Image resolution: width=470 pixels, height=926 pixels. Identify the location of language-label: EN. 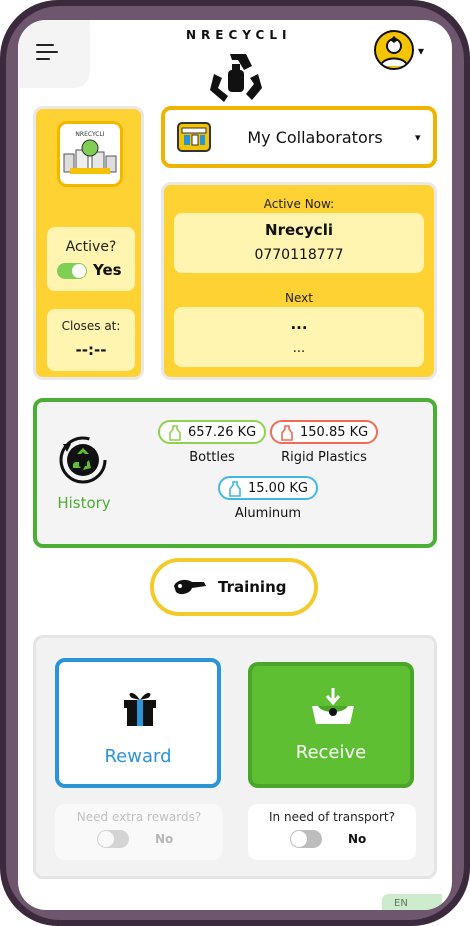
(401, 903).